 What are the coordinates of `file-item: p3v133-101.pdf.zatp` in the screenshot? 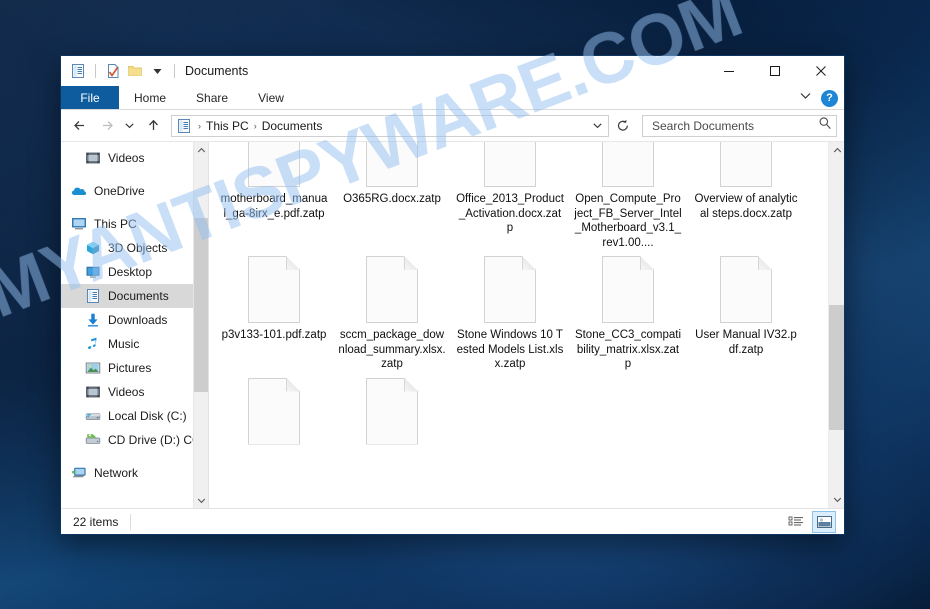 It's located at (274, 311).